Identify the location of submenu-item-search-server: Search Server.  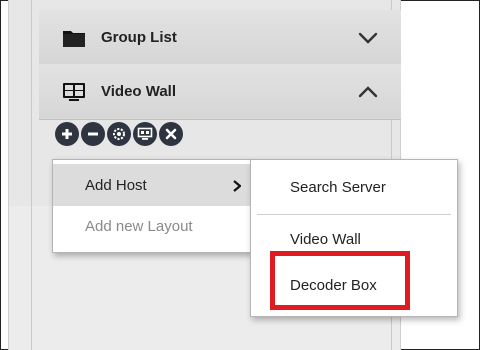
(354, 187).